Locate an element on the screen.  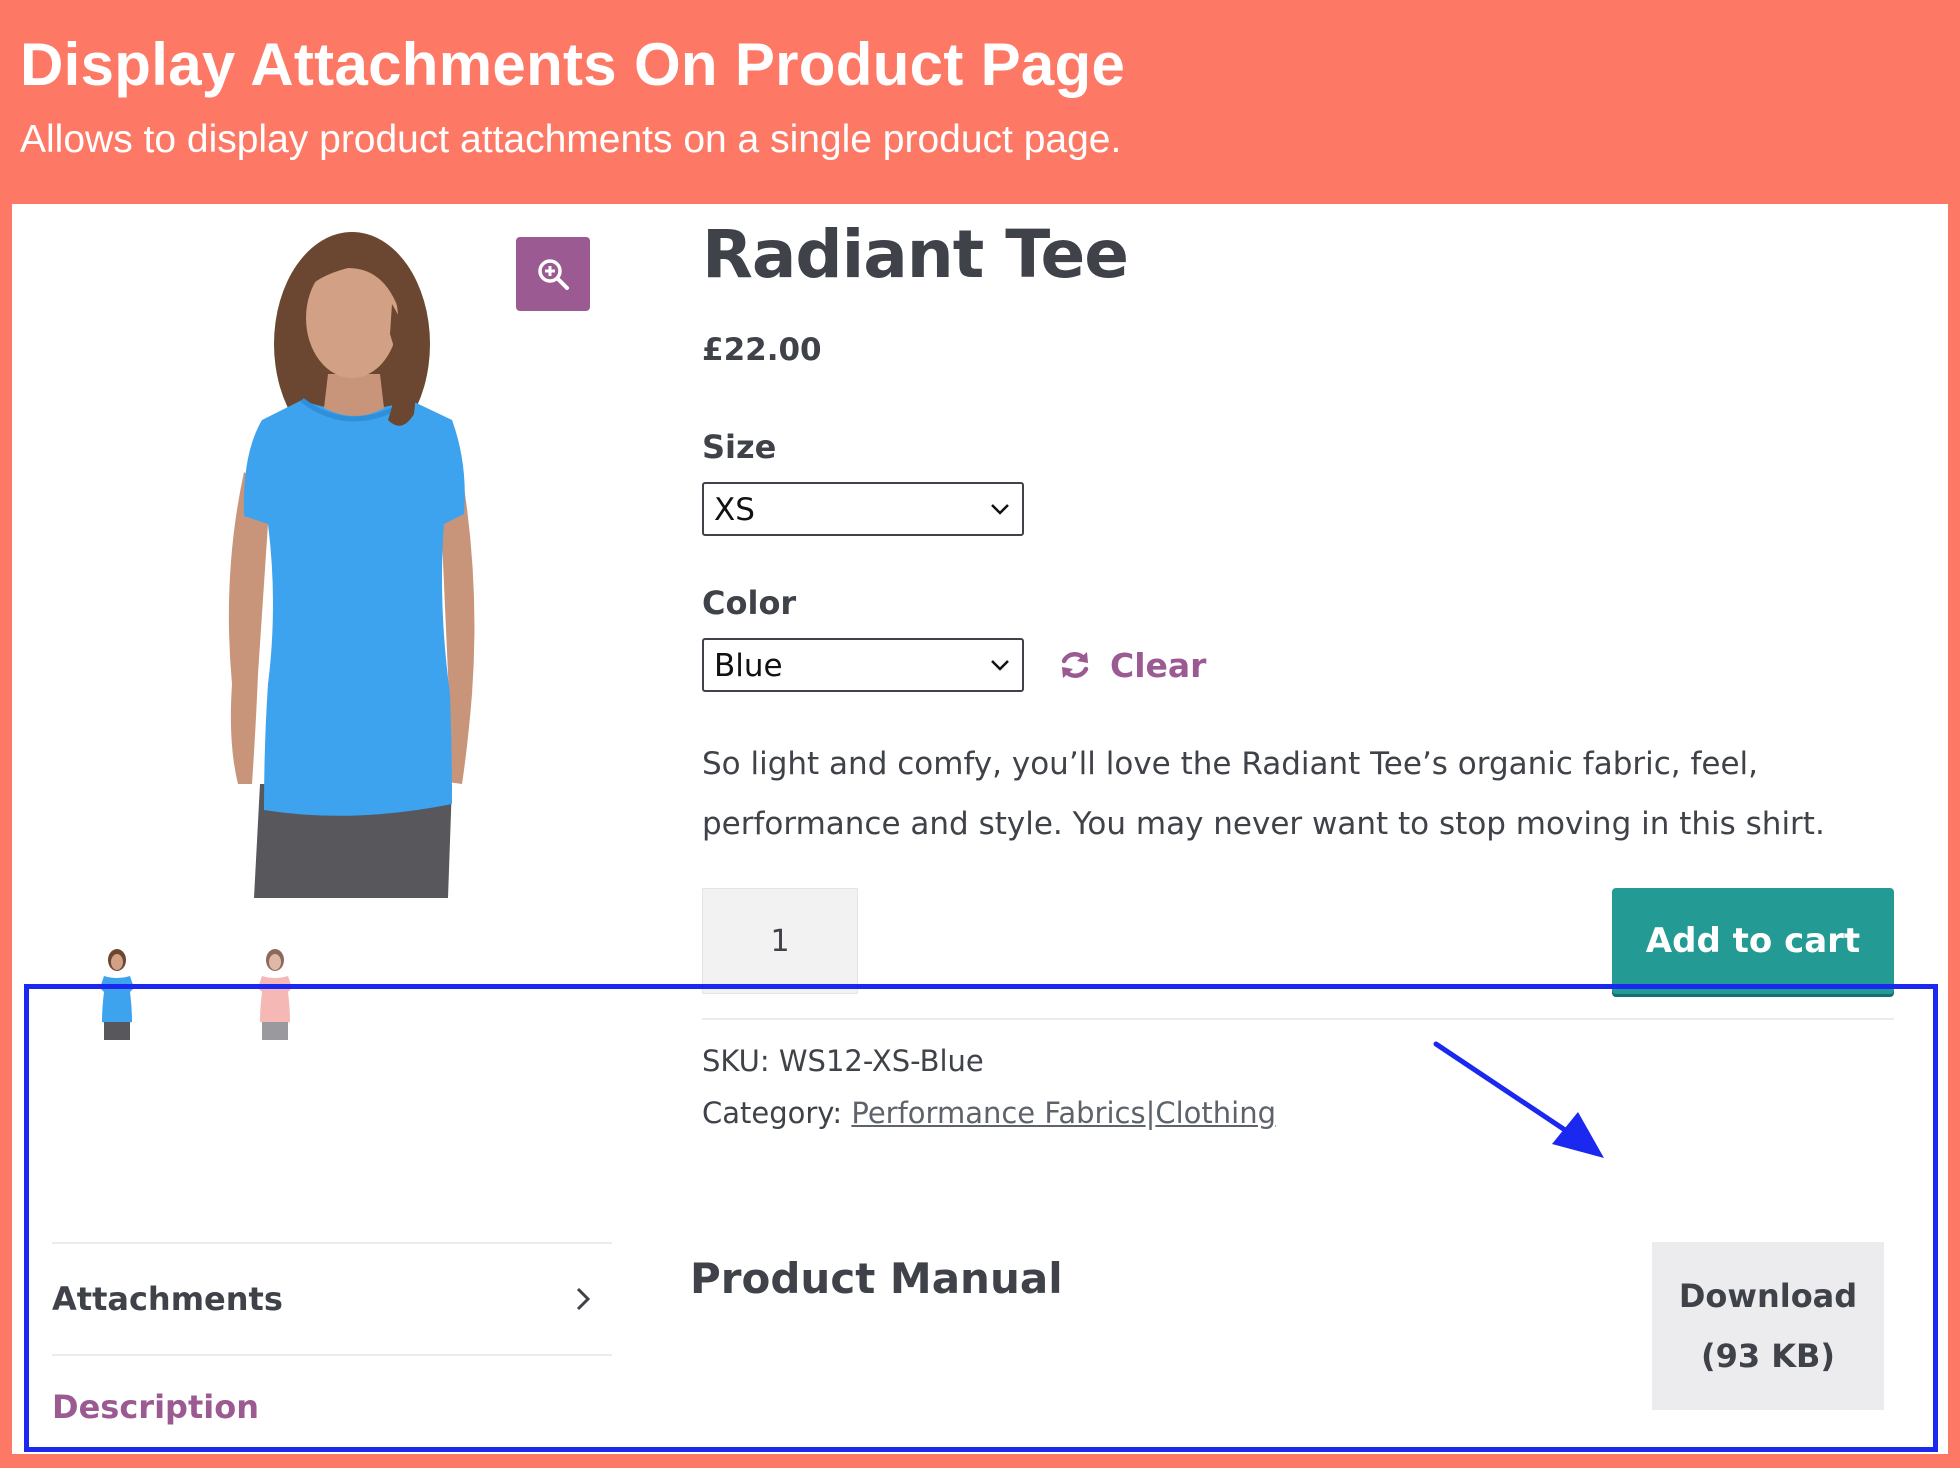
chevron-right-icon is located at coordinates (583, 1299).